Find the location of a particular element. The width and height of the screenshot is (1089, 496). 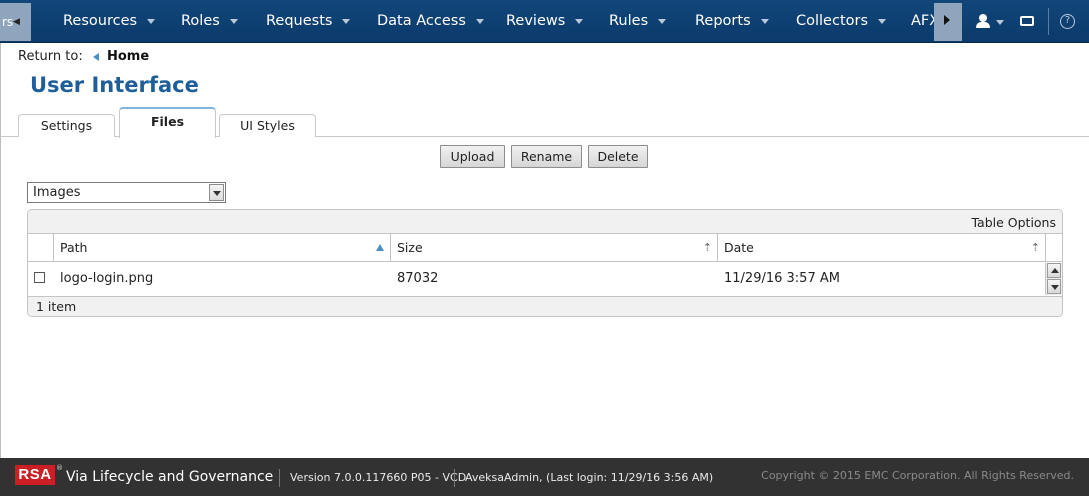

tab-files: Files is located at coordinates (167, 122).